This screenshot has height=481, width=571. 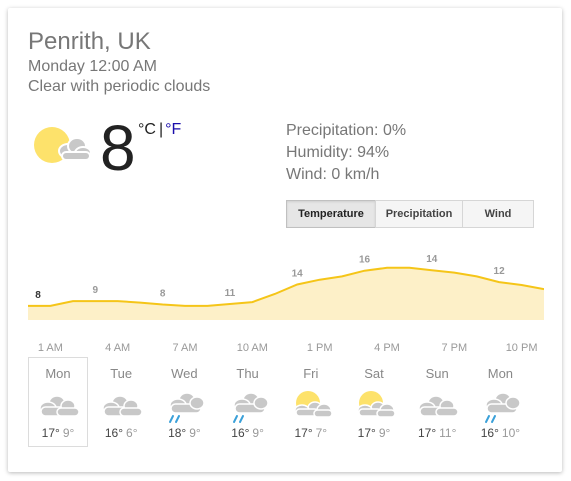 I want to click on forecast-temps: 17° 11°, so click(x=437, y=433).